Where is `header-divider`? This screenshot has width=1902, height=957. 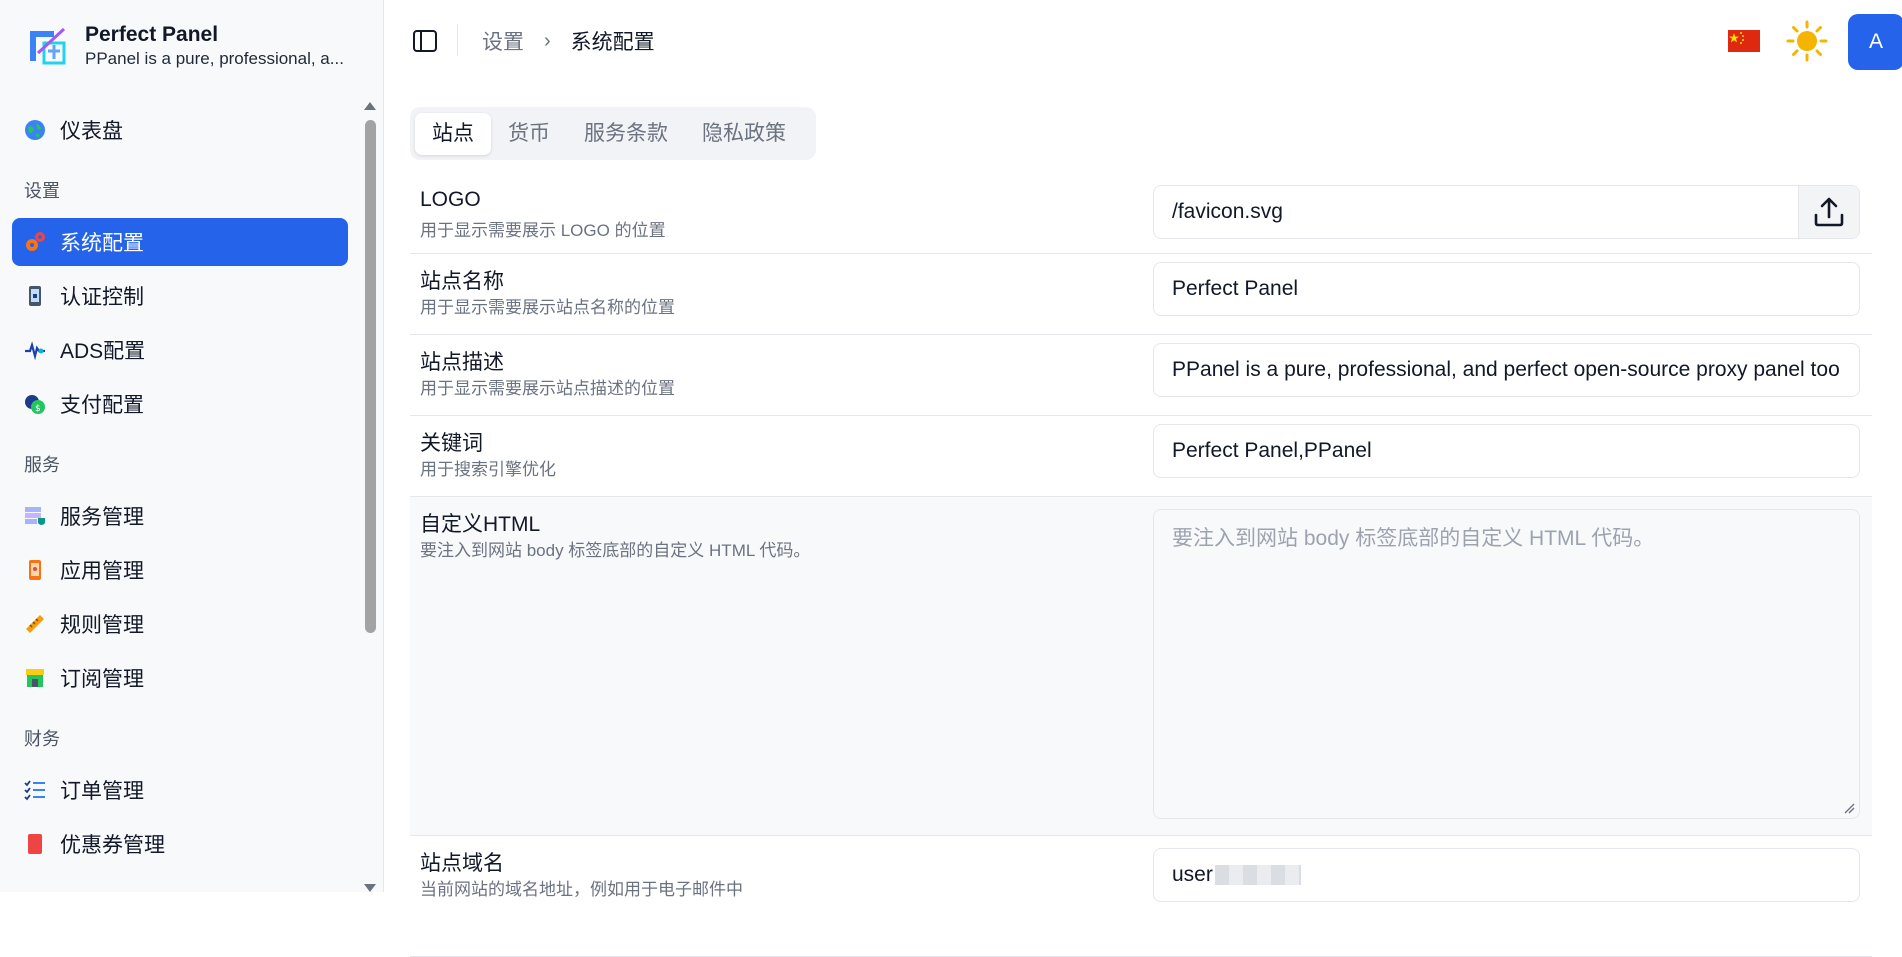
header-divider is located at coordinates (457, 40).